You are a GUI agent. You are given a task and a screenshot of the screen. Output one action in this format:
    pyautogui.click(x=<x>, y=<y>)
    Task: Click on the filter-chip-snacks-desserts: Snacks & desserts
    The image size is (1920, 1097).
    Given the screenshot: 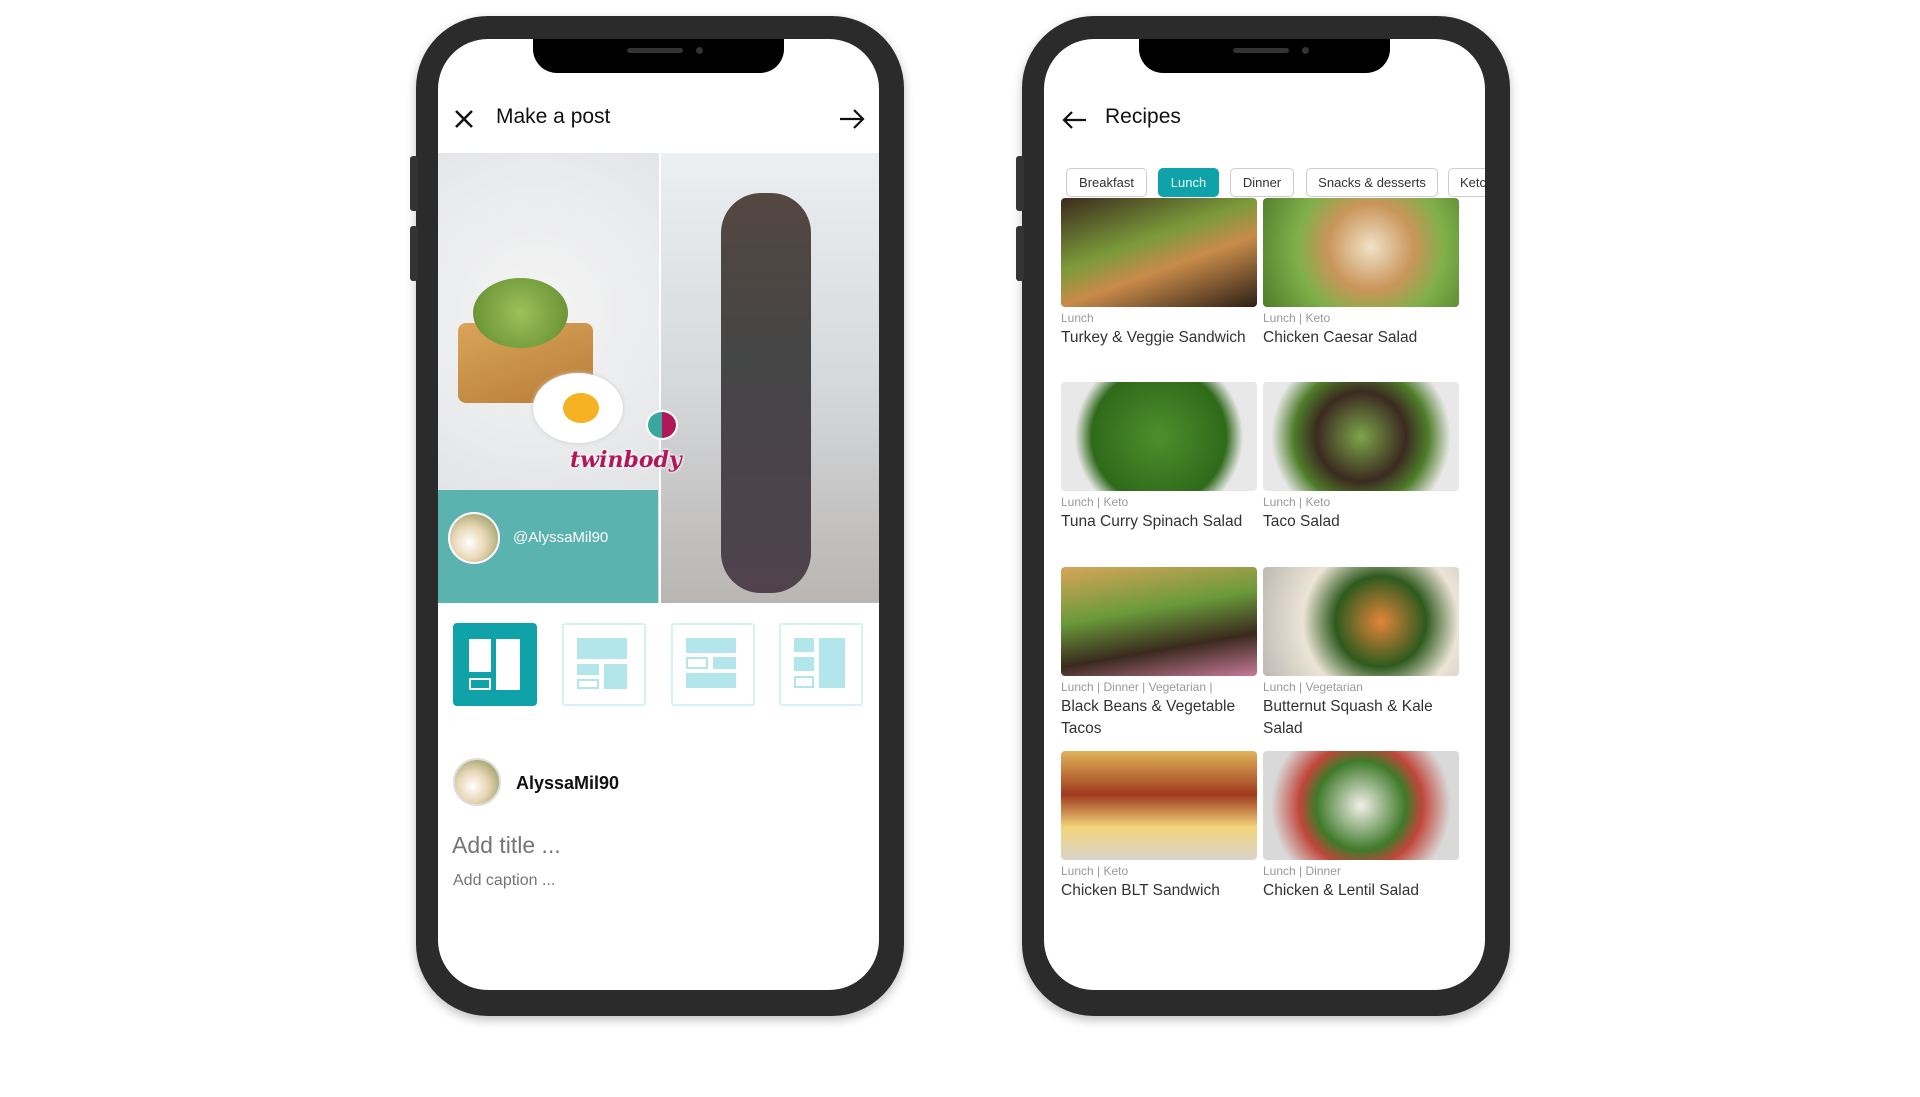 What is the action you would take?
    pyautogui.click(x=1372, y=182)
    